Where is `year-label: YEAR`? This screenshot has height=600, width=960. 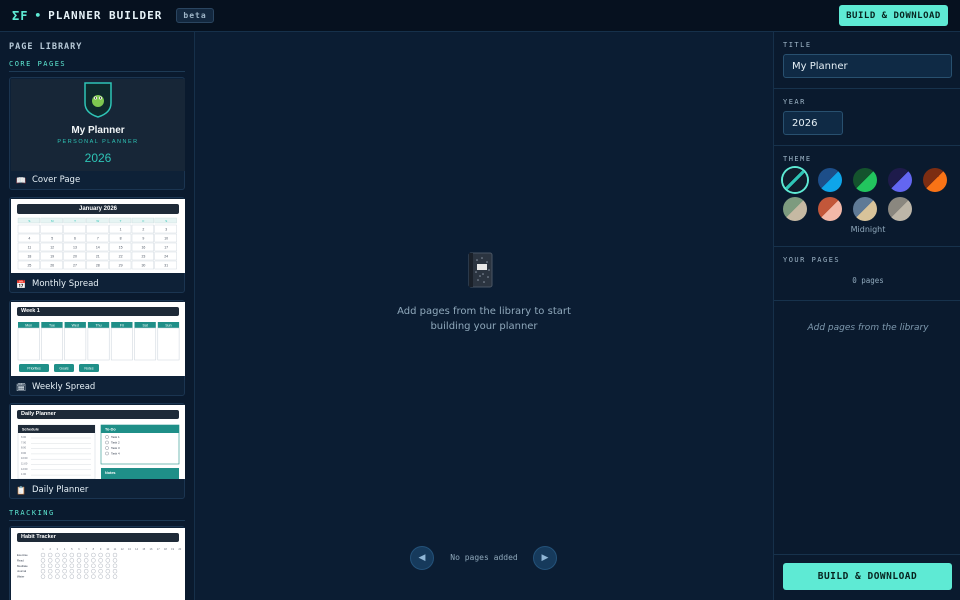 year-label: YEAR is located at coordinates (794, 102).